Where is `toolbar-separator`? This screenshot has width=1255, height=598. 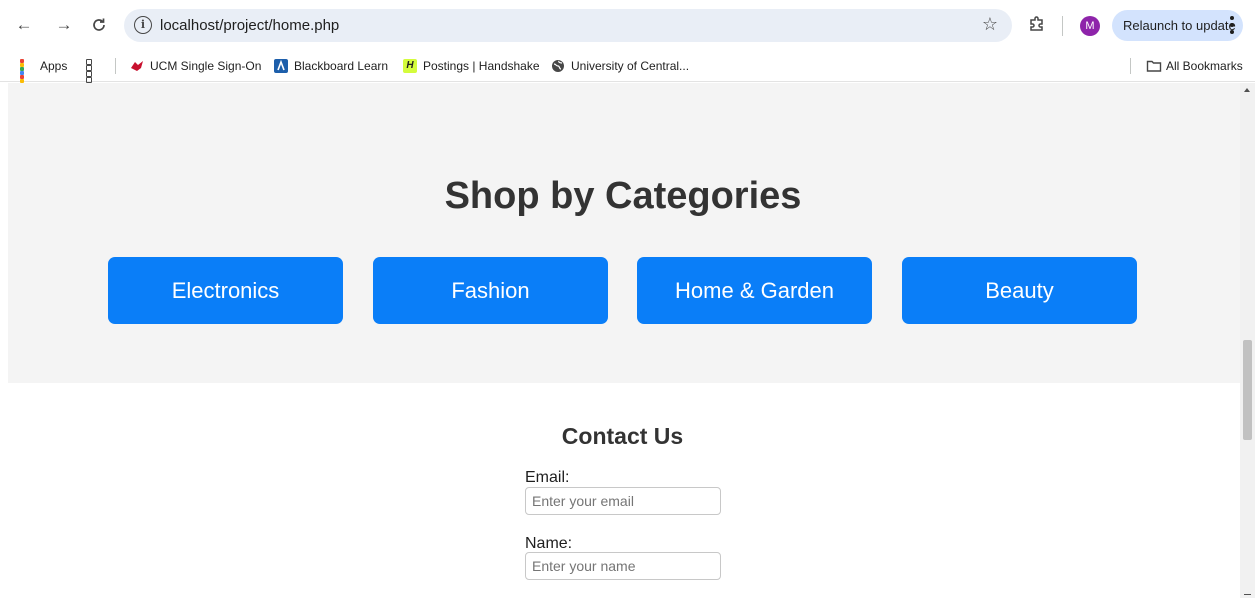 toolbar-separator is located at coordinates (1062, 26).